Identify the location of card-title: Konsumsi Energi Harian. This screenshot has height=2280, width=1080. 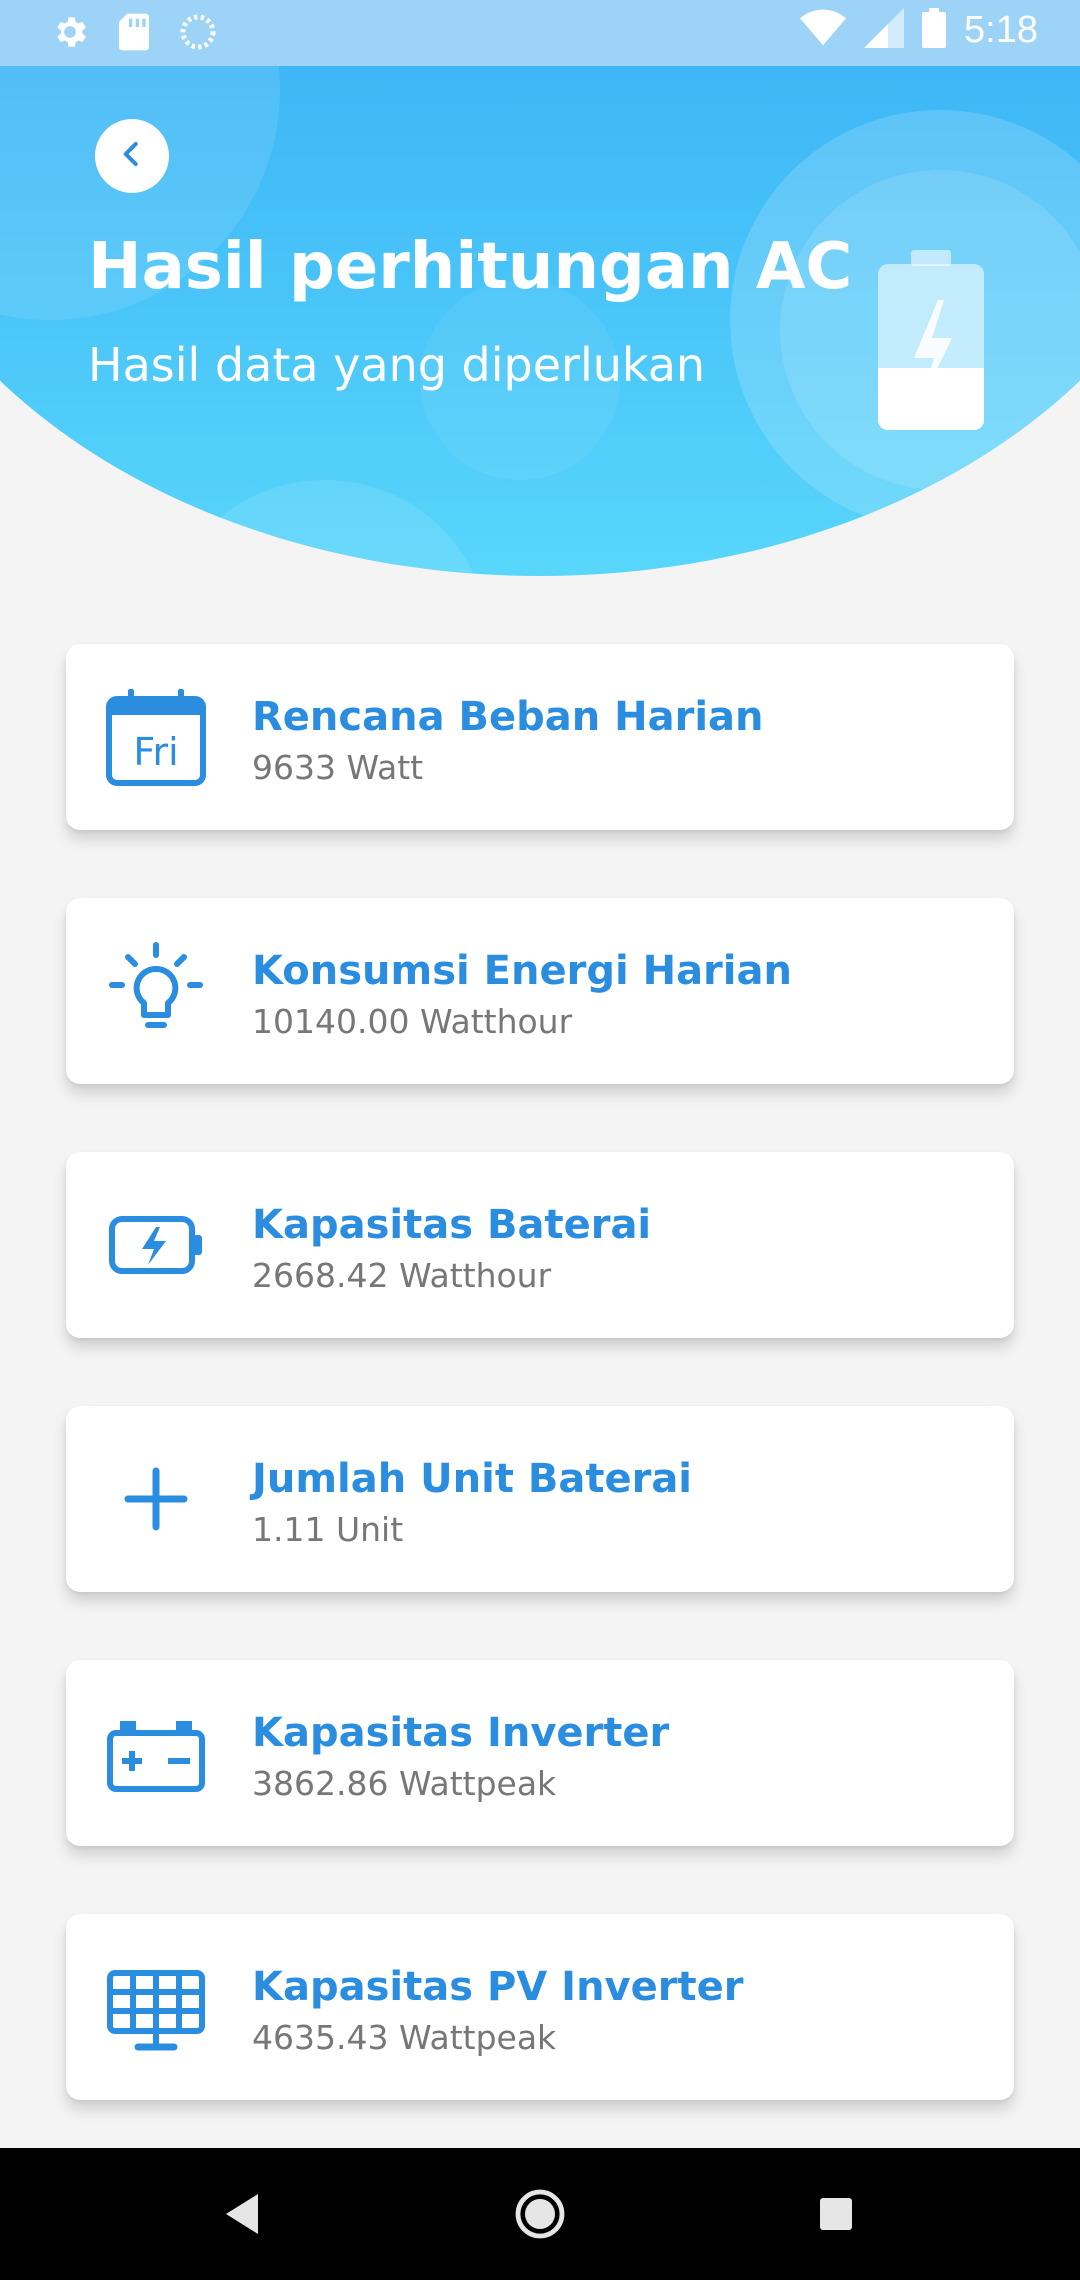
(522, 971).